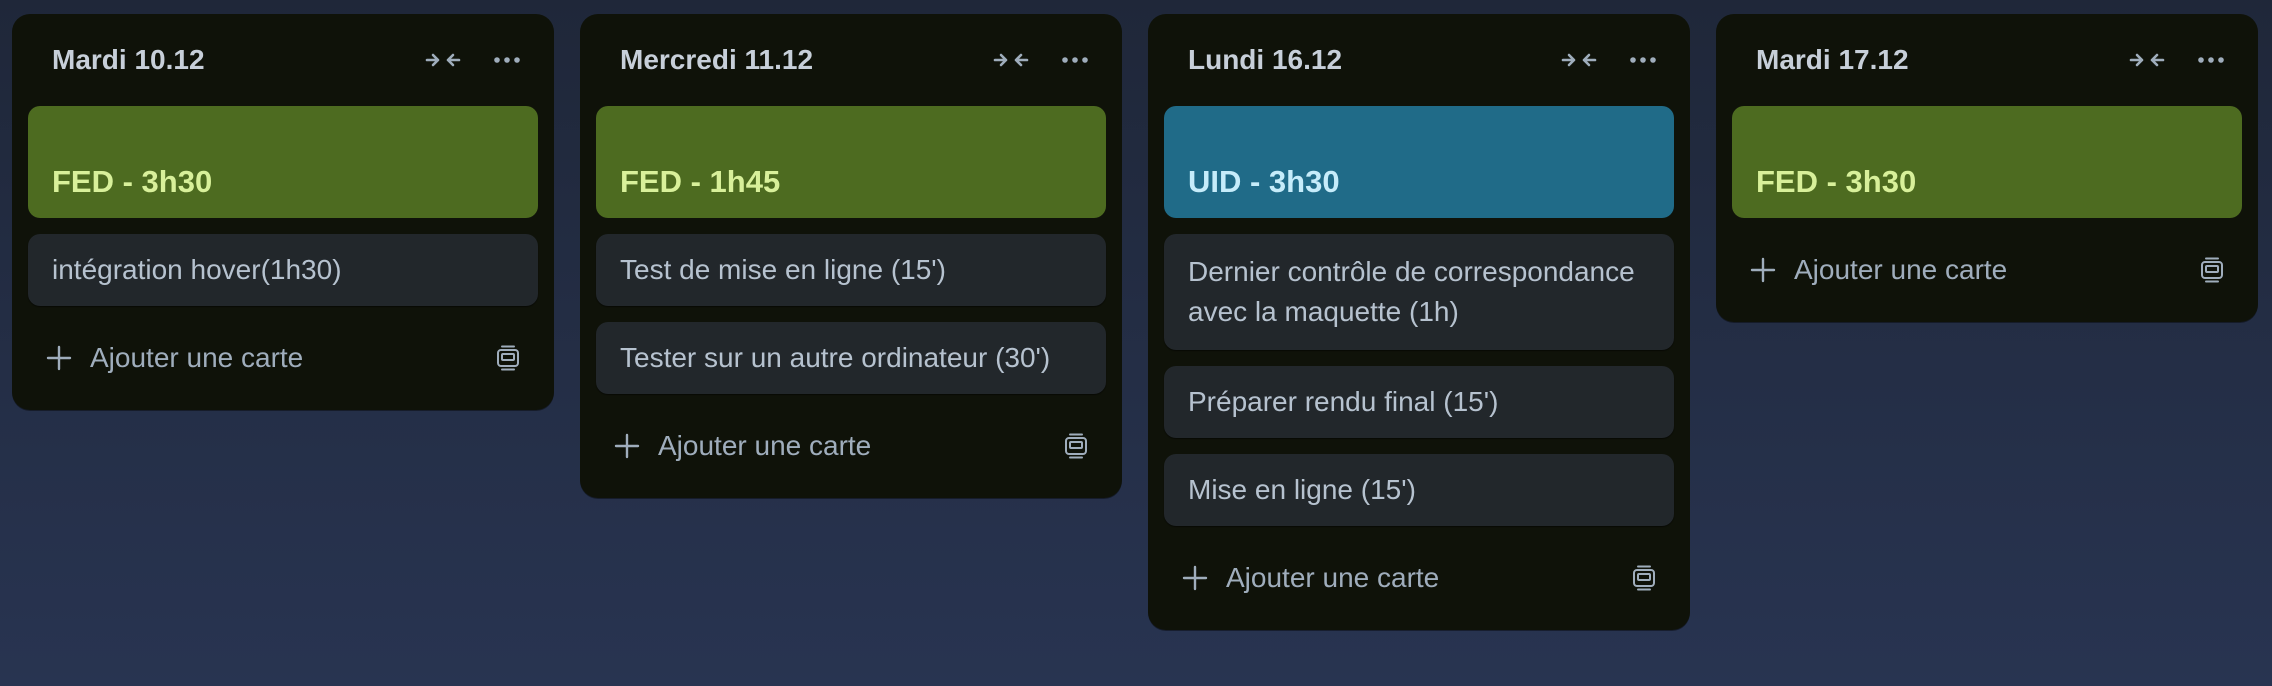 This screenshot has width=2272, height=686. What do you see at coordinates (128, 60) in the screenshot?
I see `list-title: Mardi 10.12` at bounding box center [128, 60].